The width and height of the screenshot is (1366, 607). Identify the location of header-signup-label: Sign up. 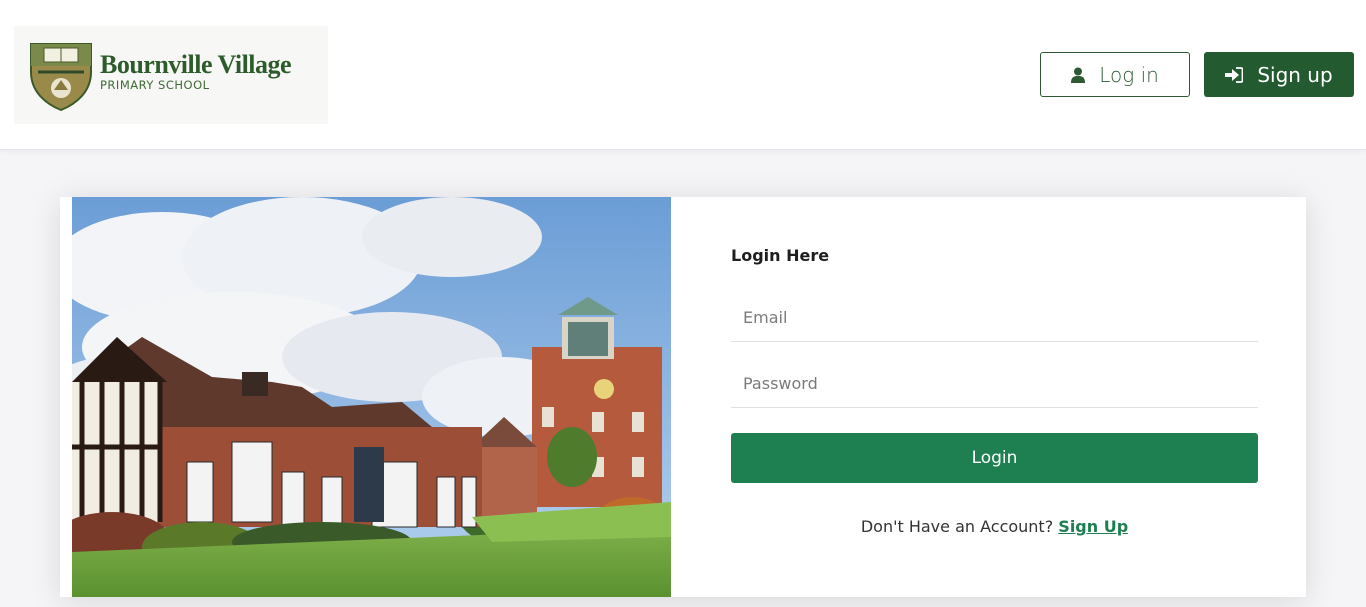
(1295, 74).